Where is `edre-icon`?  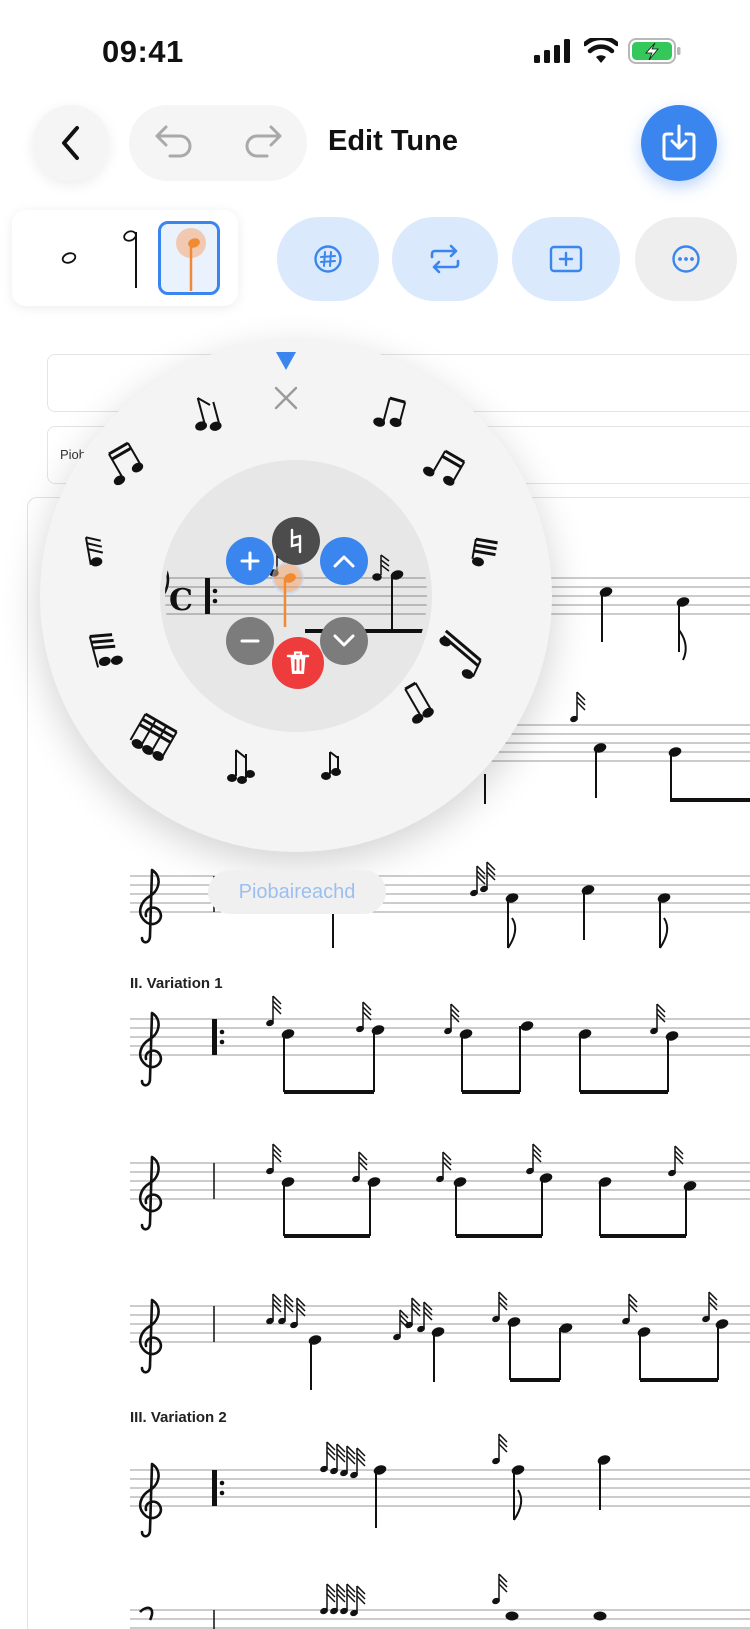
edre-icon is located at coordinates (105, 649).